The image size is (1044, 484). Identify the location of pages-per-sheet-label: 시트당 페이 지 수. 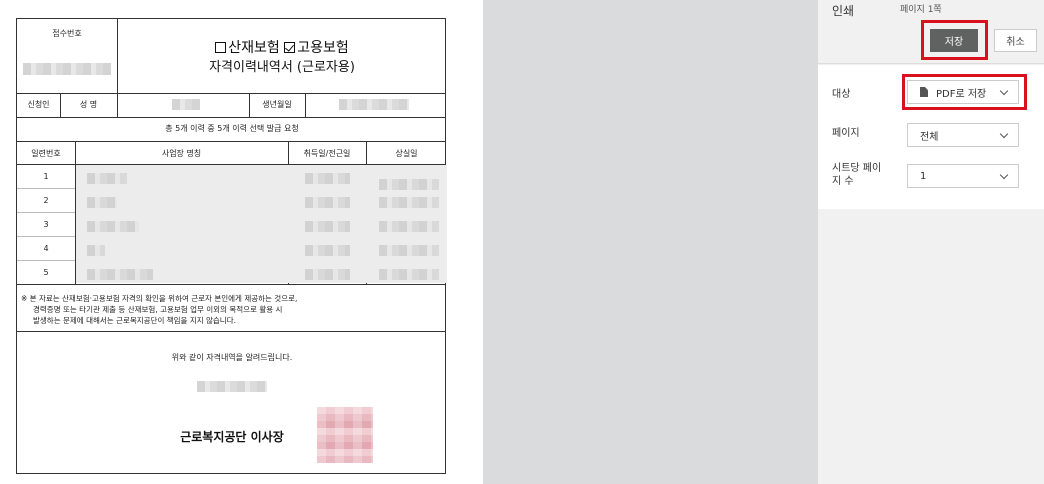
(857, 175).